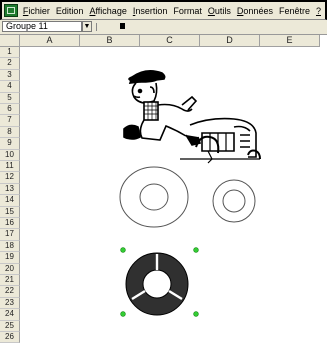 The image size is (327, 343). I want to click on row-header: 15, so click(10, 212).